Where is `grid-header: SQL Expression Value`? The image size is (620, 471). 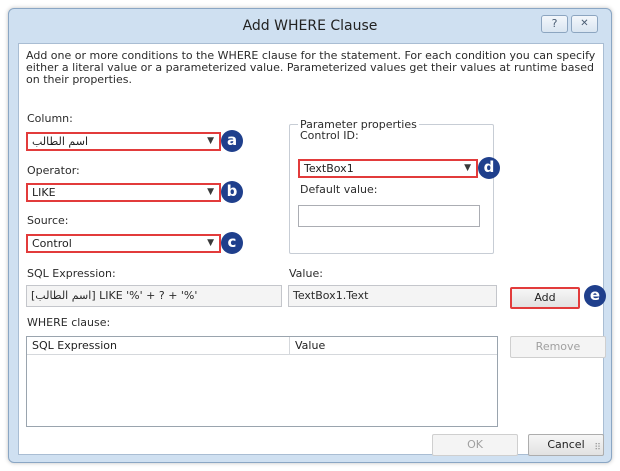
grid-header: SQL Expression Value is located at coordinates (262, 346).